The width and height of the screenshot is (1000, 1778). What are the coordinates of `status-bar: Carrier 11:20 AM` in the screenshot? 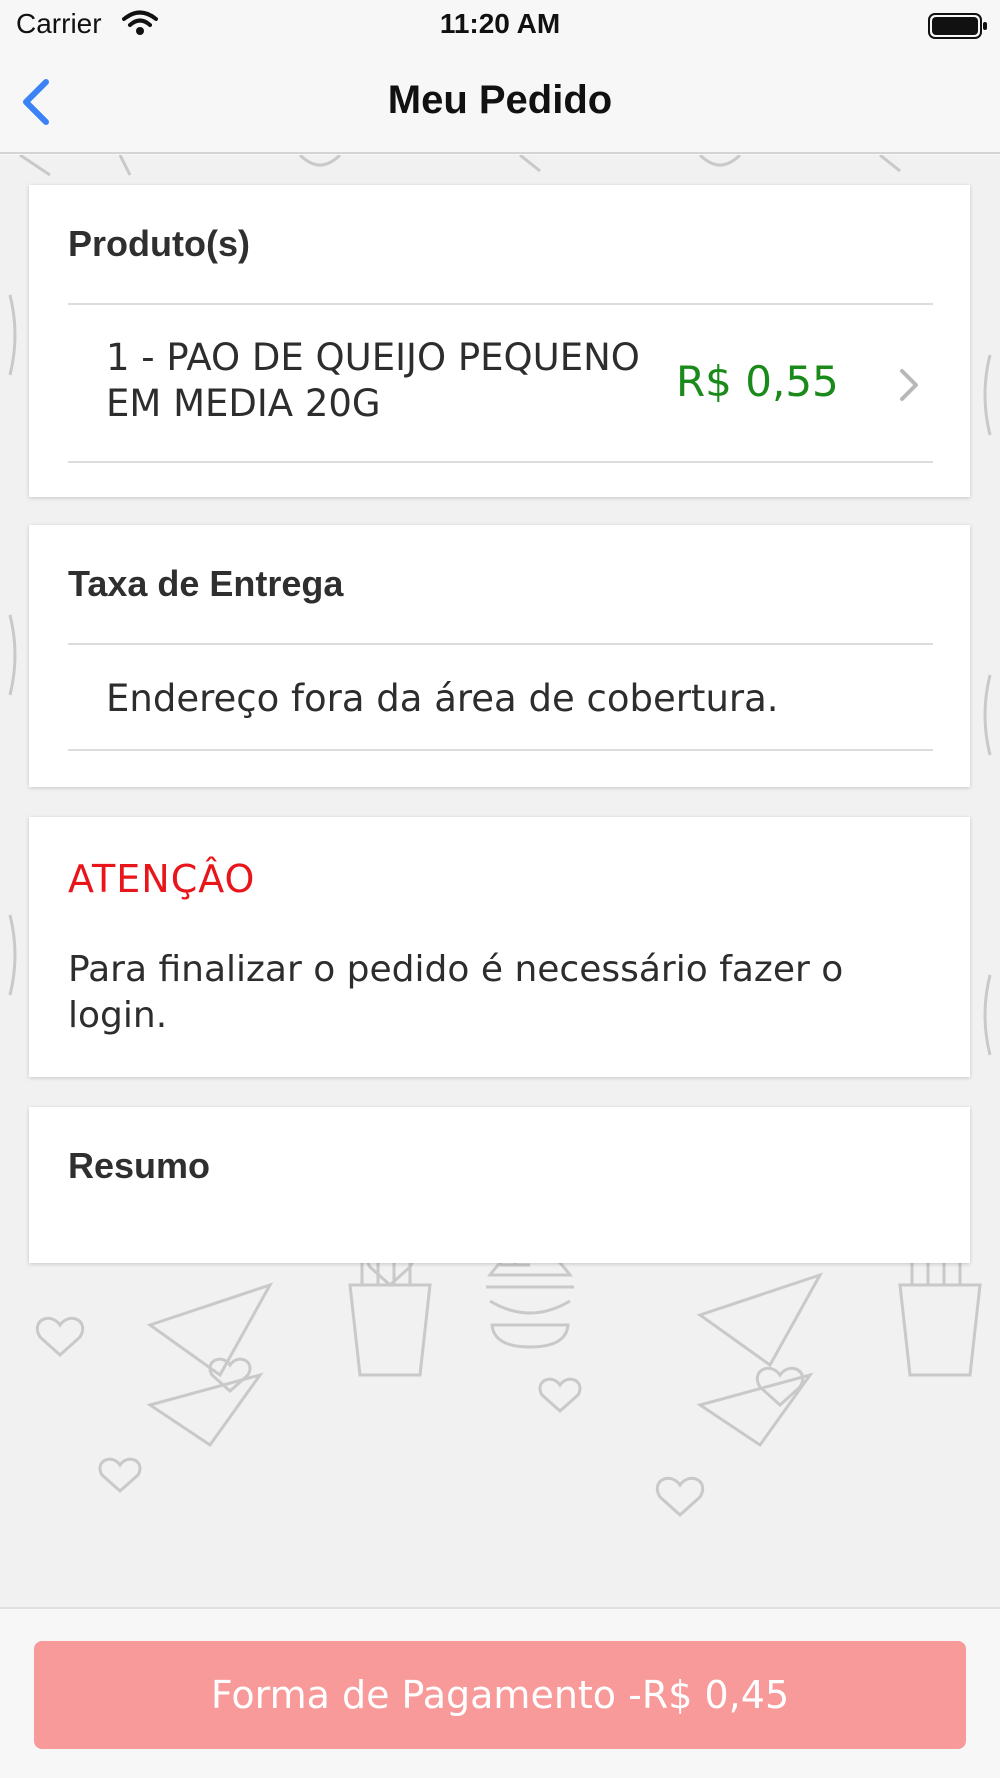 It's located at (500, 25).